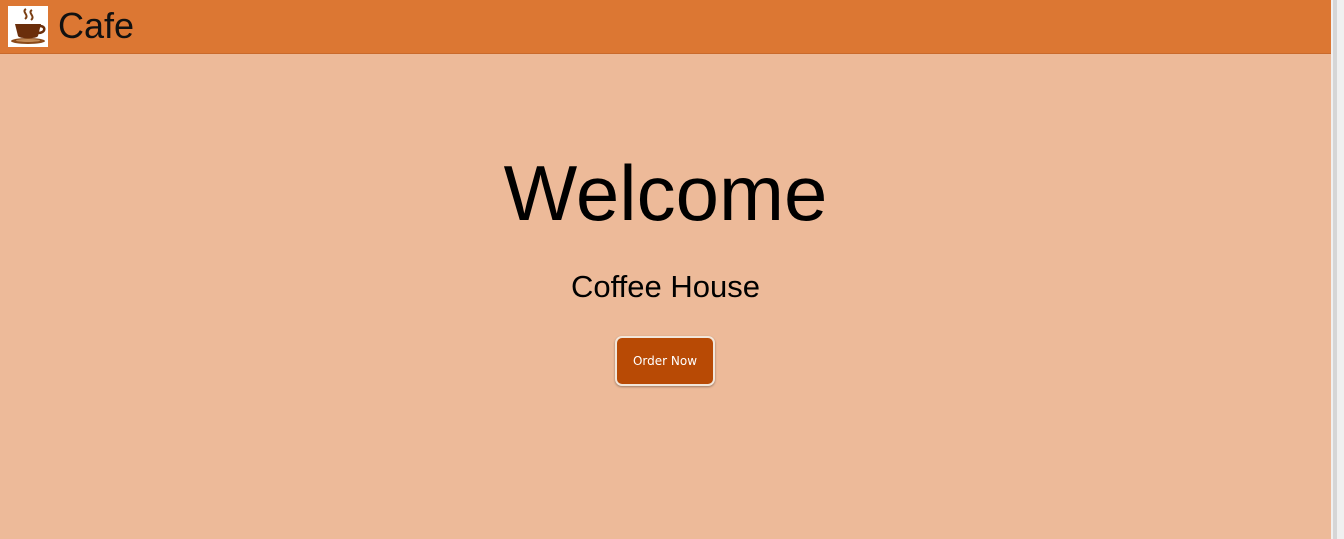 This screenshot has width=1344, height=539. I want to click on hero-subtitle: Coffee House, so click(665, 286).